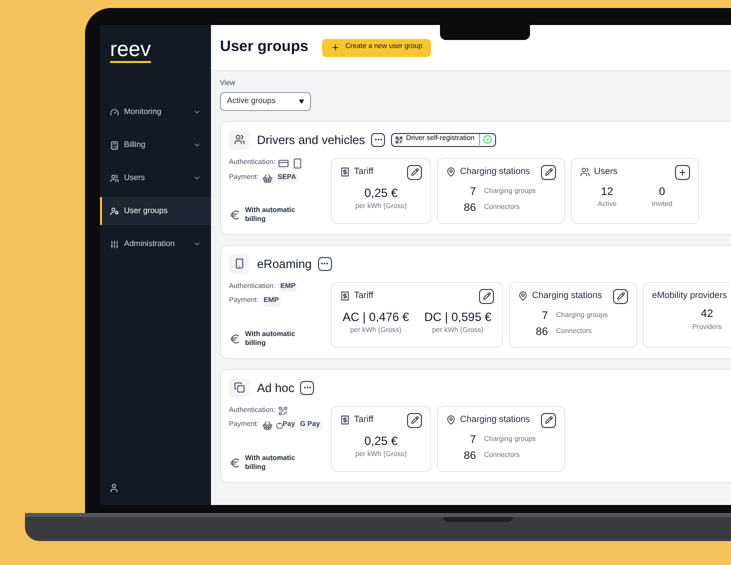  I want to click on nav-item: Billing, so click(155, 145).